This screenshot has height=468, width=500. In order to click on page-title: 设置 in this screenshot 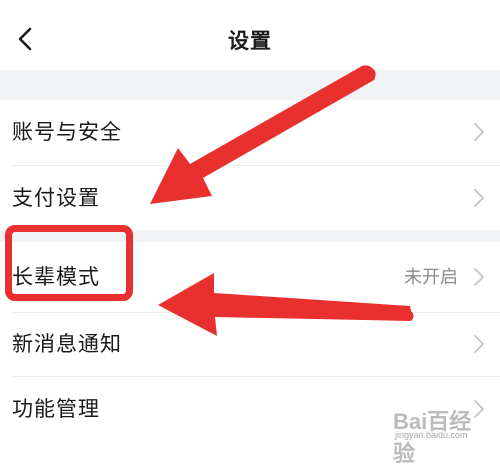, I will do `click(250, 41)`.